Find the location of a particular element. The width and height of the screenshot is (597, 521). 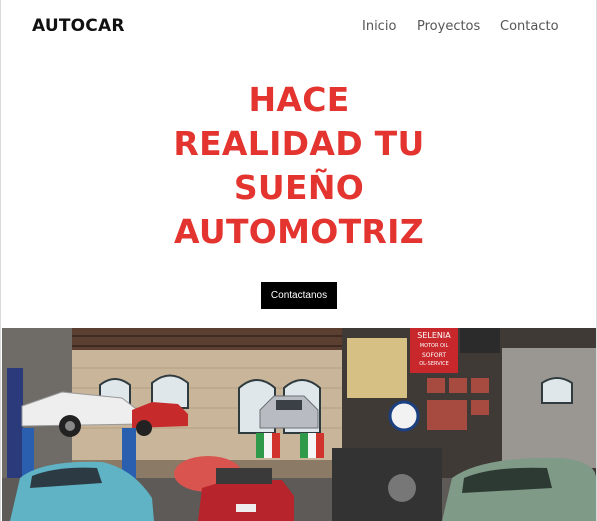

hero-line: AUTOMOTRIZ is located at coordinates (299, 231).